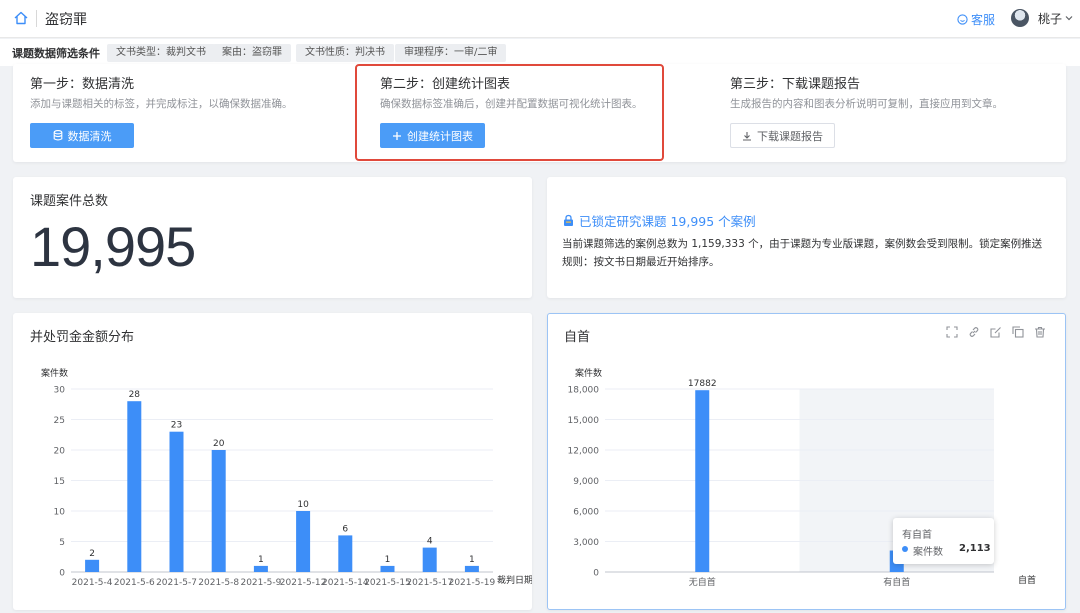 This screenshot has height=613, width=1080. What do you see at coordinates (57, 135) in the screenshot?
I see `database-icon` at bounding box center [57, 135].